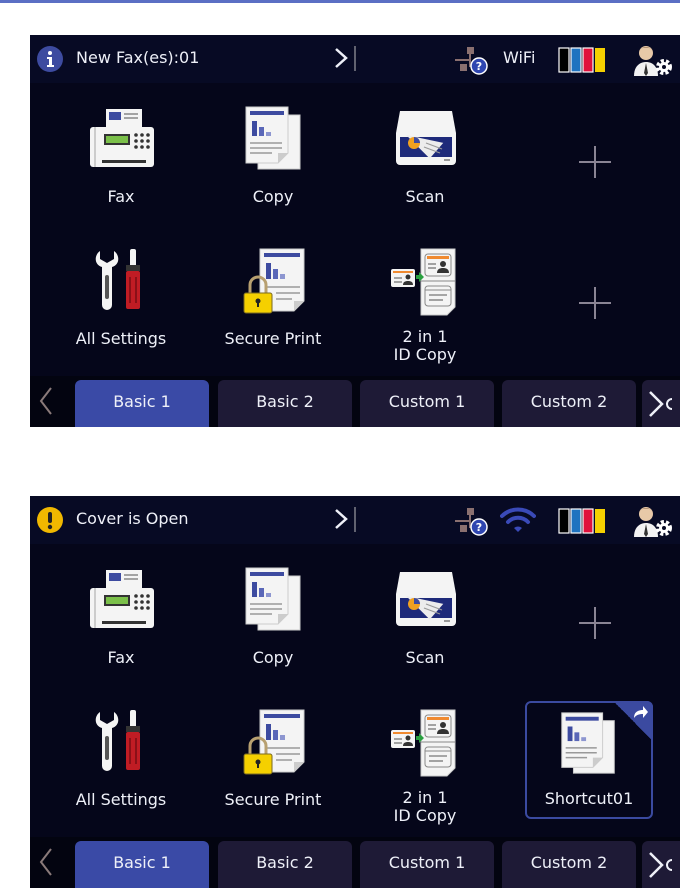 The image size is (680, 888). I want to click on status-bar: New Fax(es):01 ? WiFi, so click(355, 59).